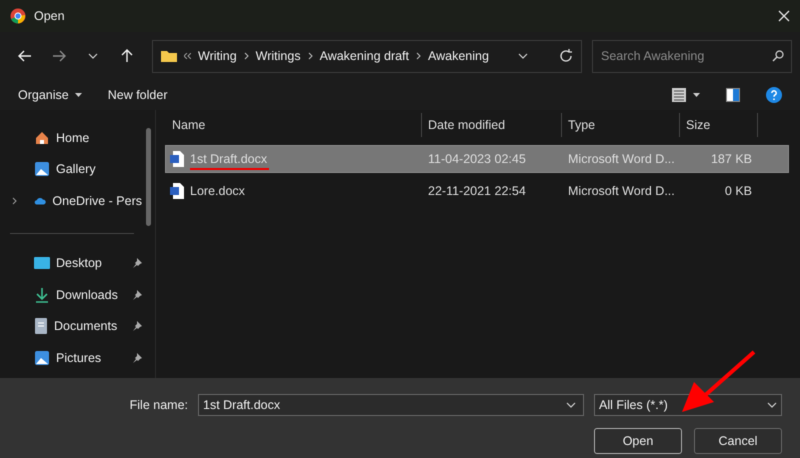 This screenshot has width=800, height=458. What do you see at coordinates (14, 200) in the screenshot?
I see `expand-icon` at bounding box center [14, 200].